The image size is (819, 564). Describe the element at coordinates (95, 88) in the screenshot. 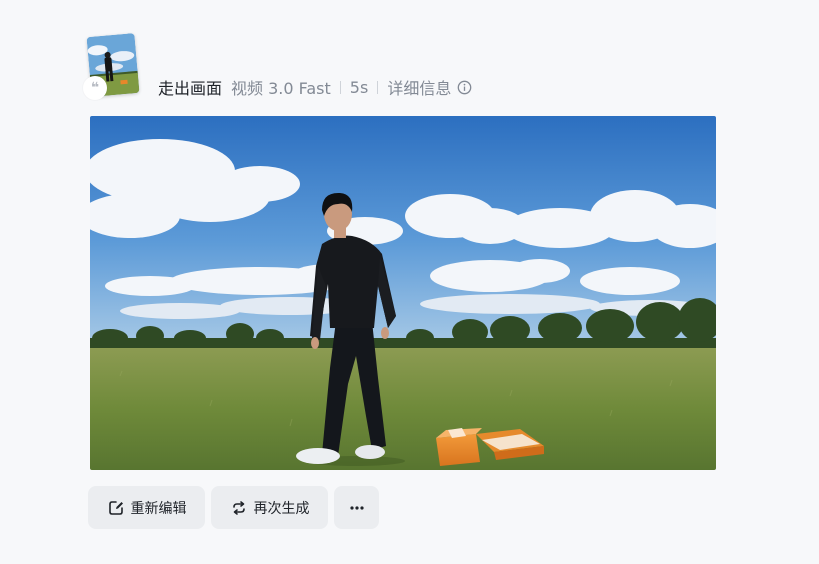

I see `quote-icon: ❝` at that location.